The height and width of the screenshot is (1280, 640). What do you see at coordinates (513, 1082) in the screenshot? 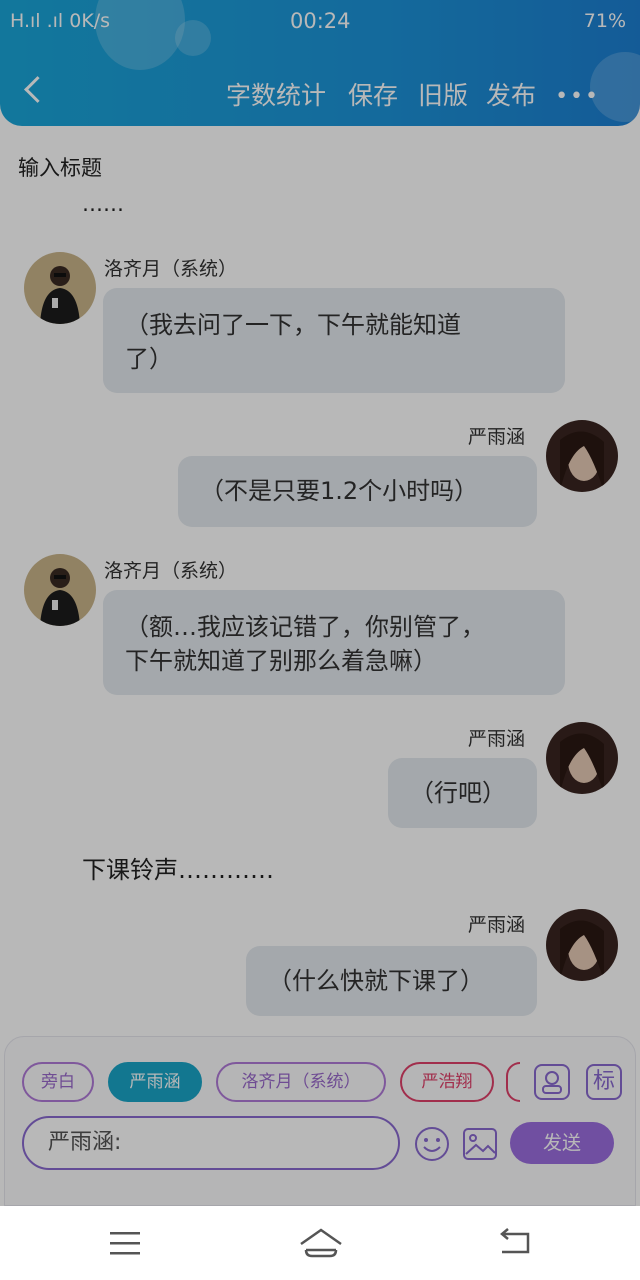
I see `chip-partial` at bounding box center [513, 1082].